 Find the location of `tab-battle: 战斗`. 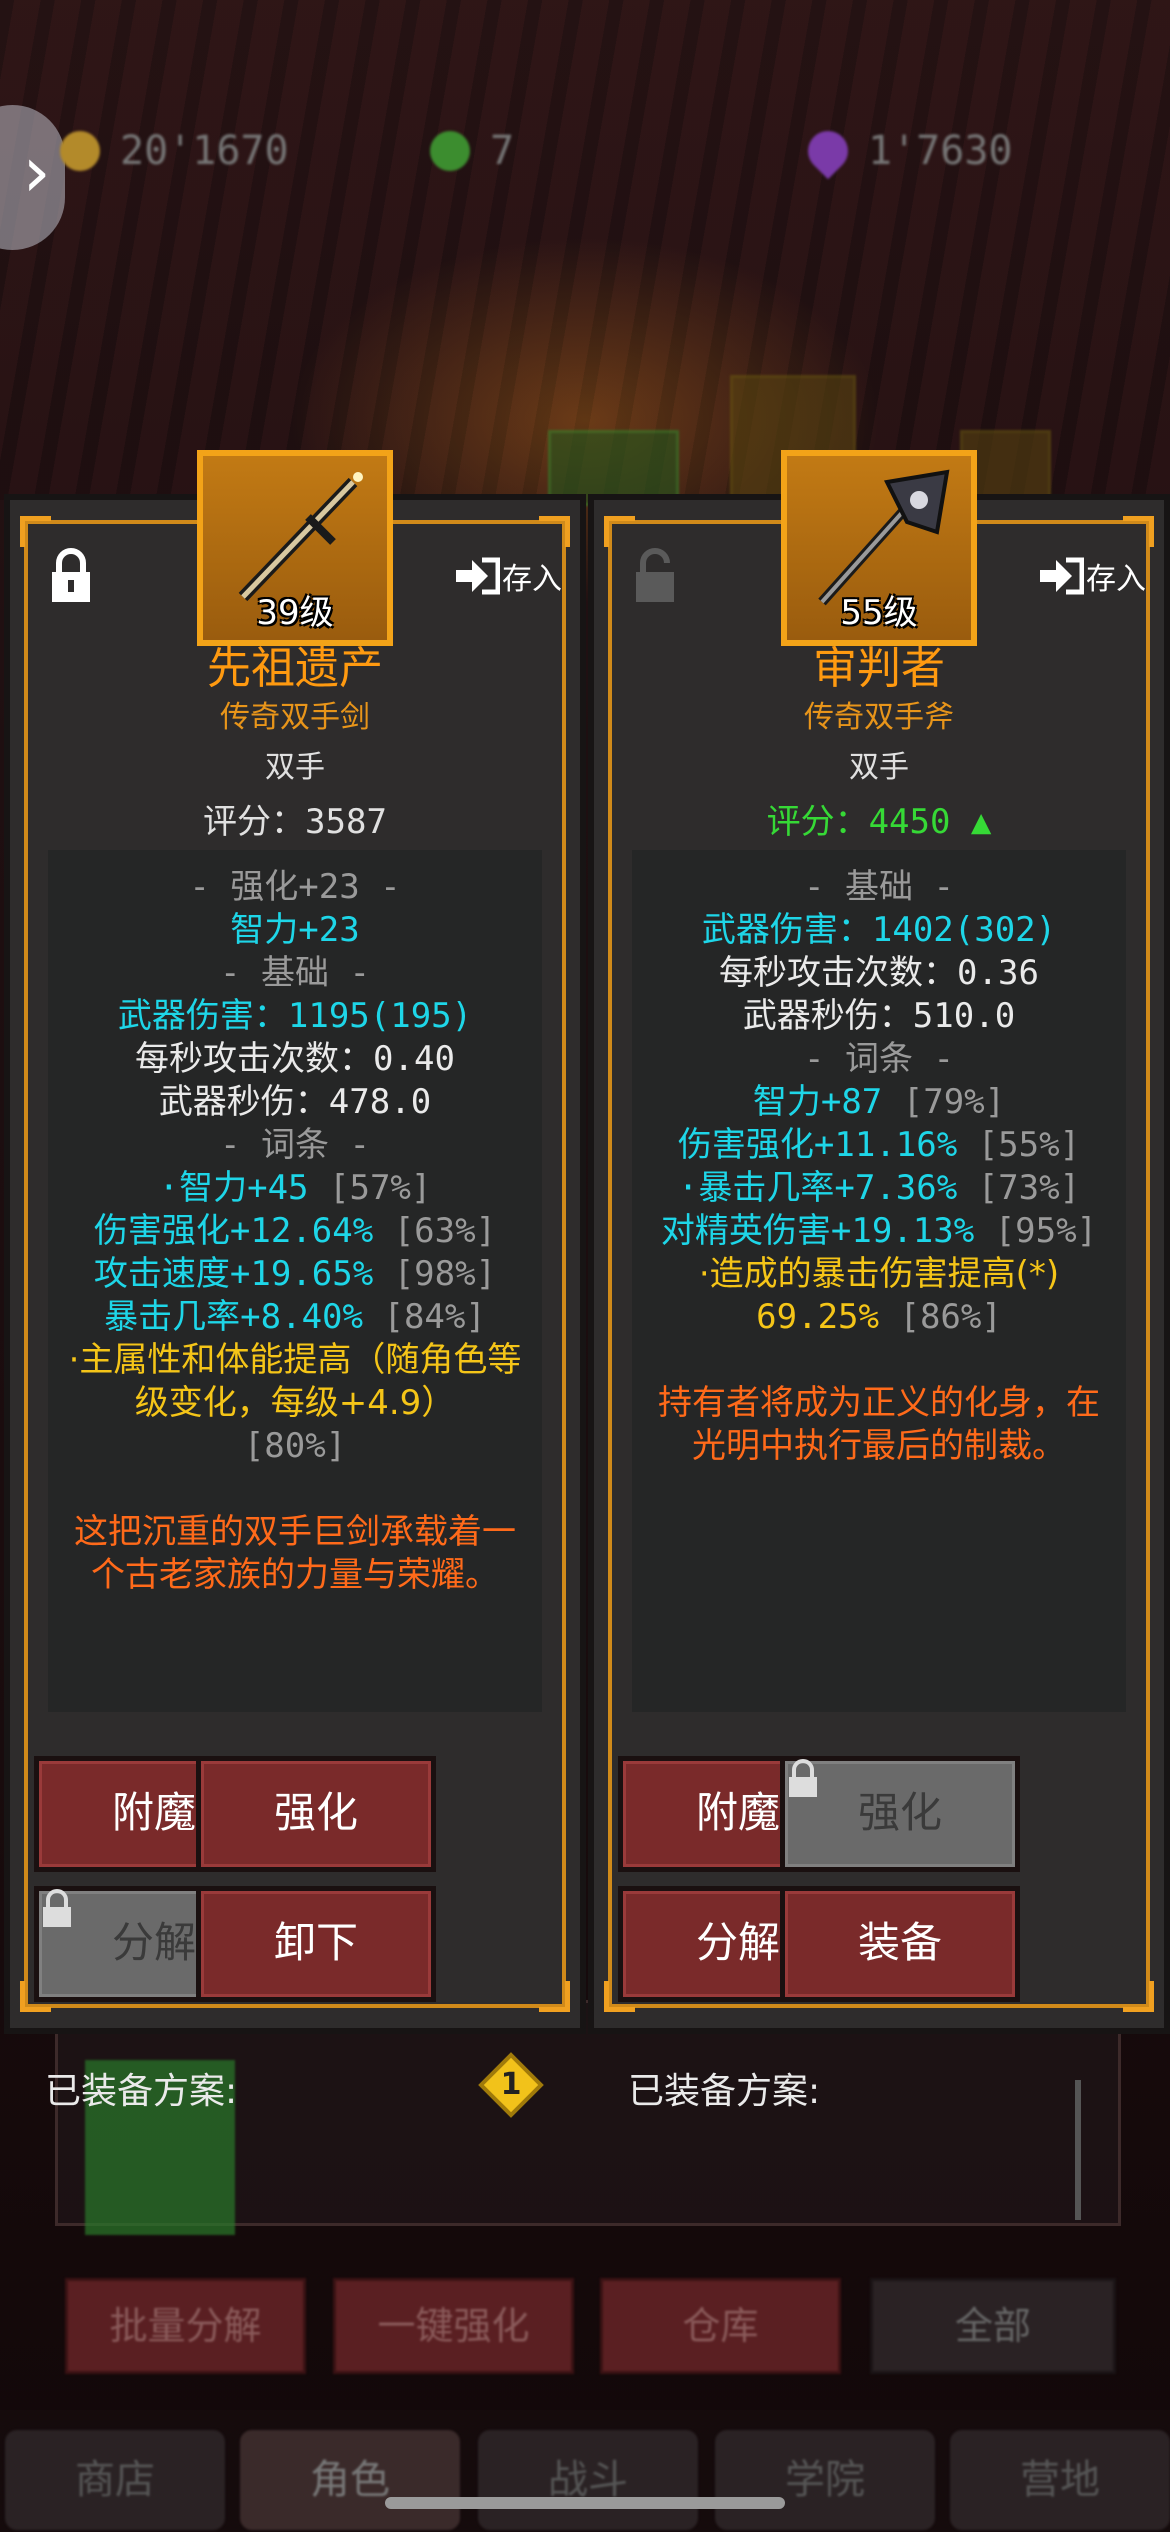

tab-battle: 战斗 is located at coordinates (588, 2480).